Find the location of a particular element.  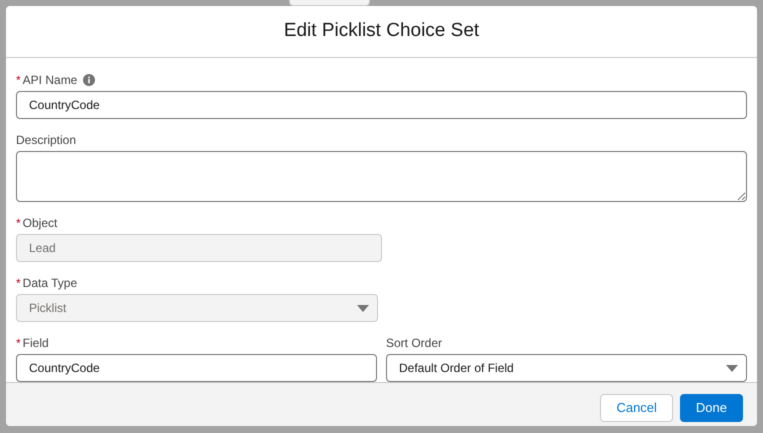

field-label: * Object is located at coordinates (37, 223).